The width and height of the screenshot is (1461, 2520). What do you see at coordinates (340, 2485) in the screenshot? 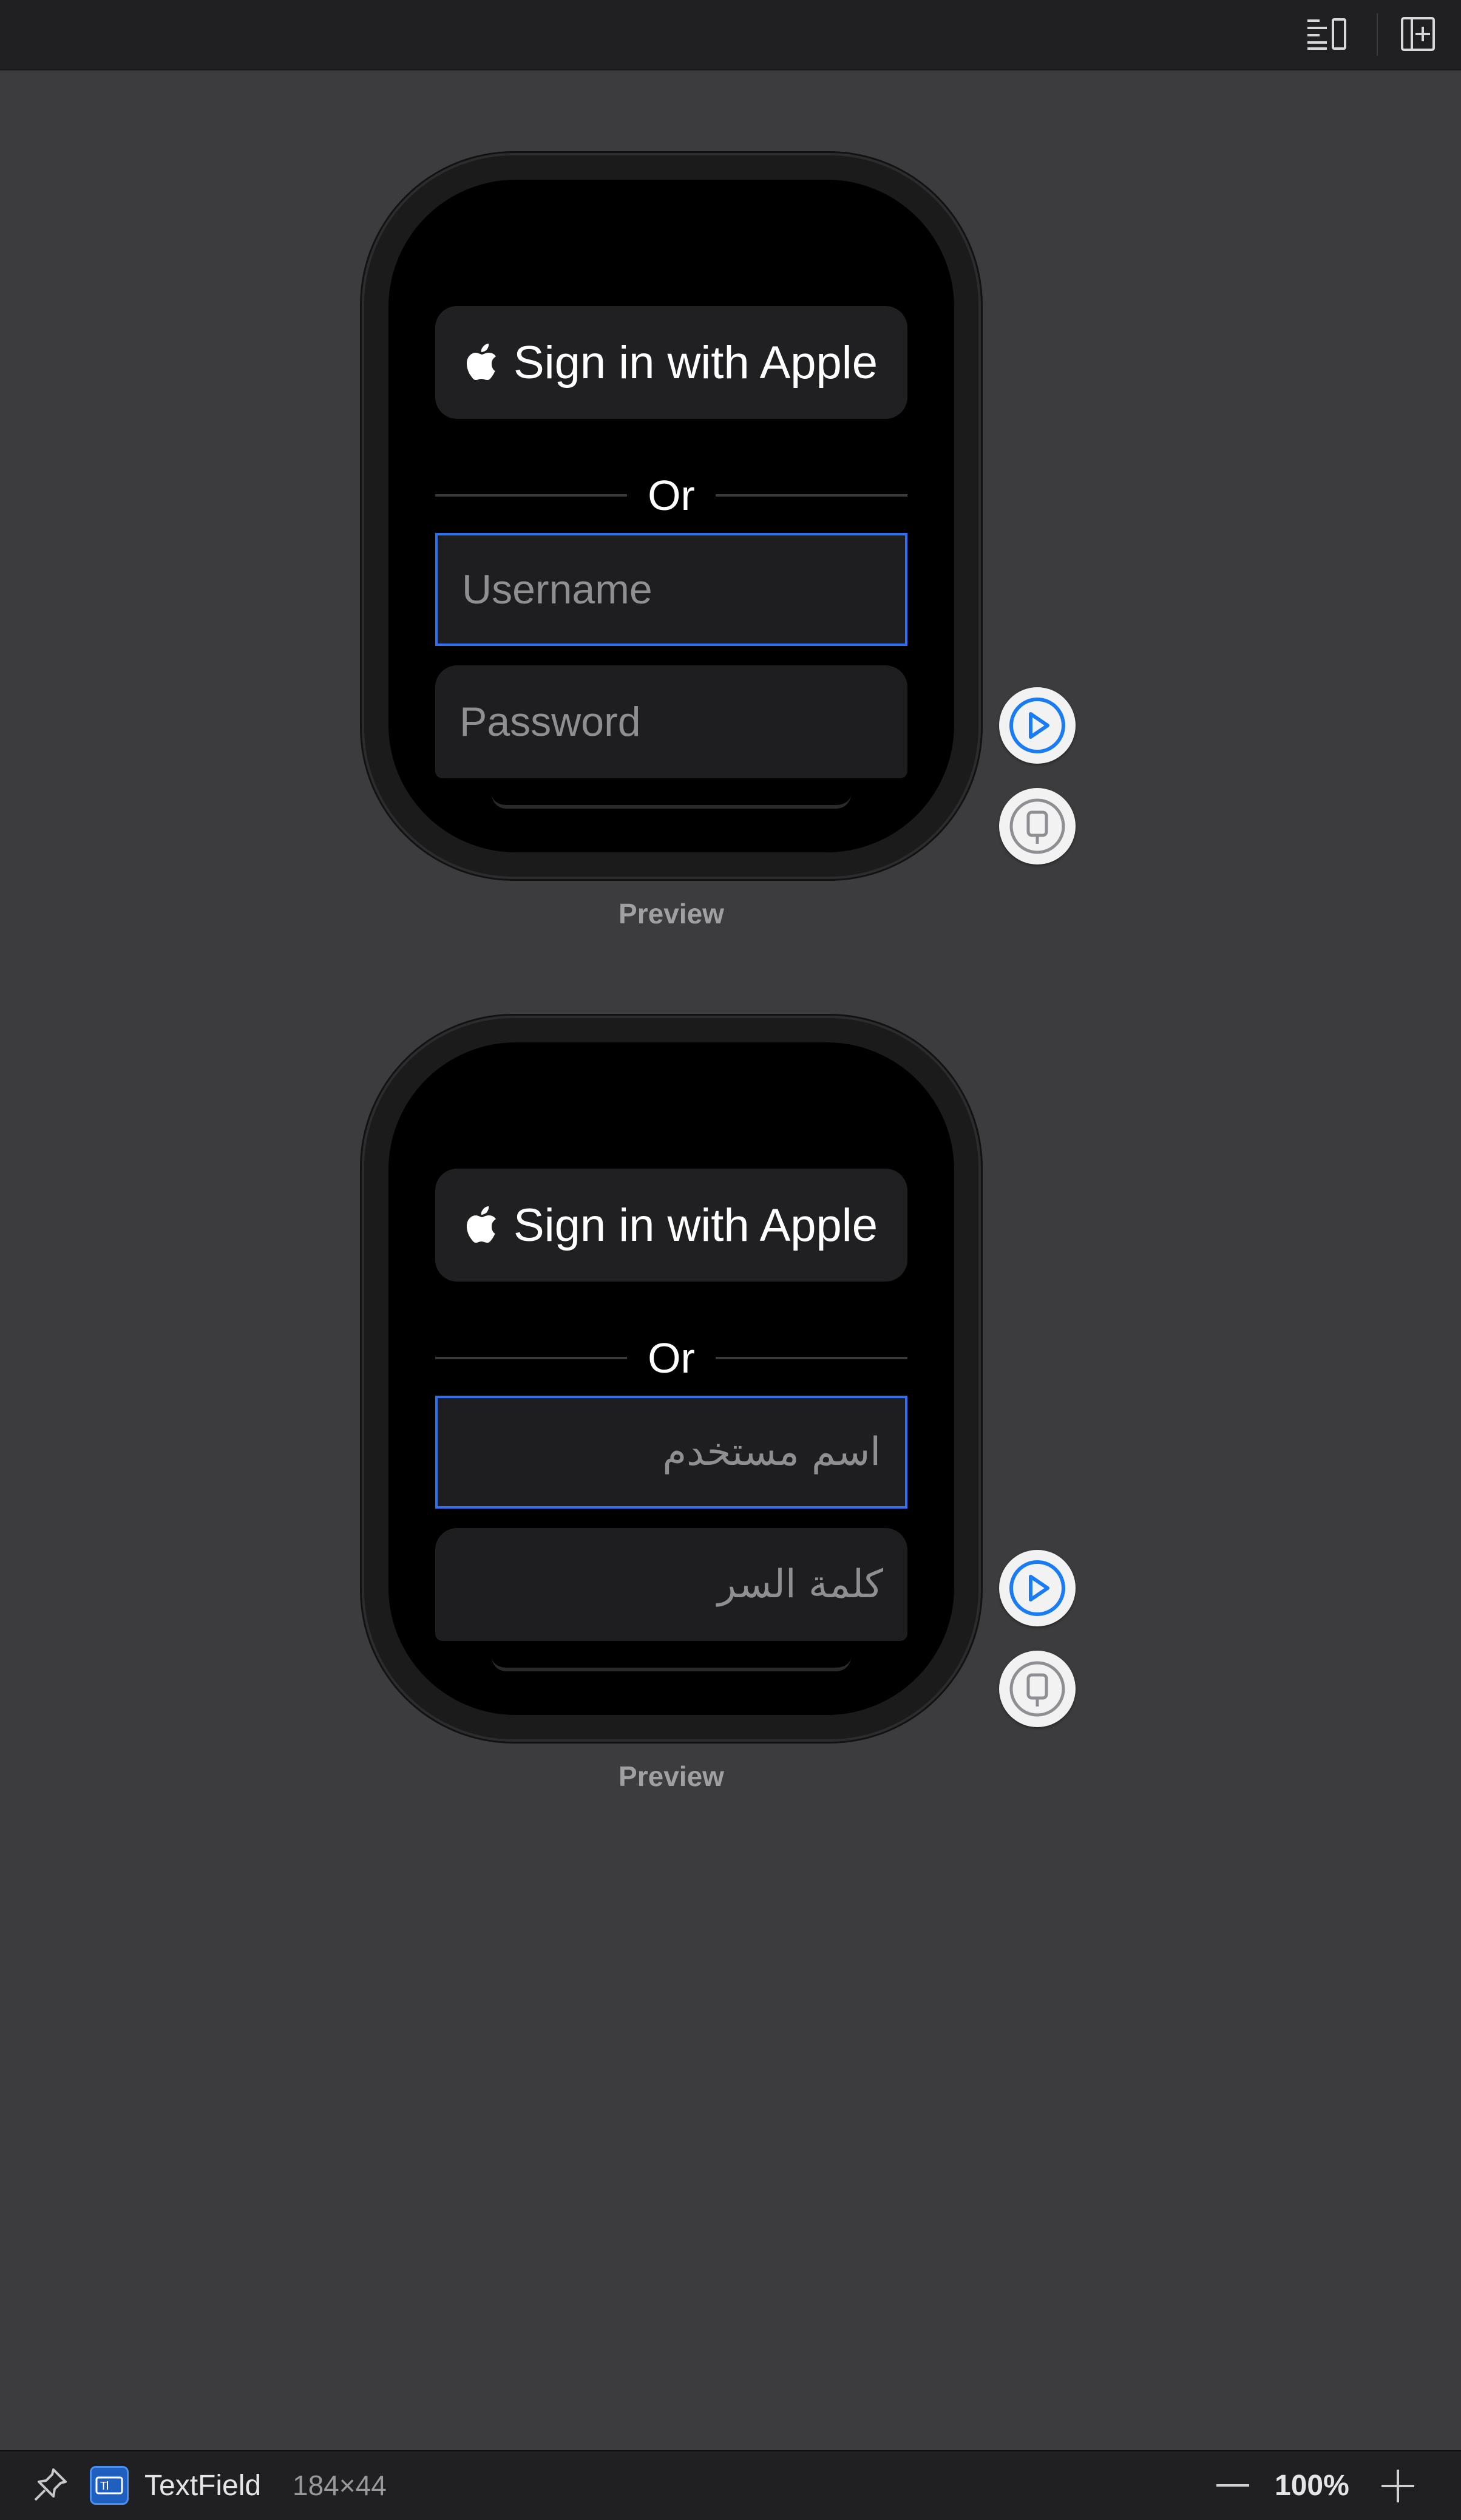
I see `selected-element-size: 184×44` at bounding box center [340, 2485].